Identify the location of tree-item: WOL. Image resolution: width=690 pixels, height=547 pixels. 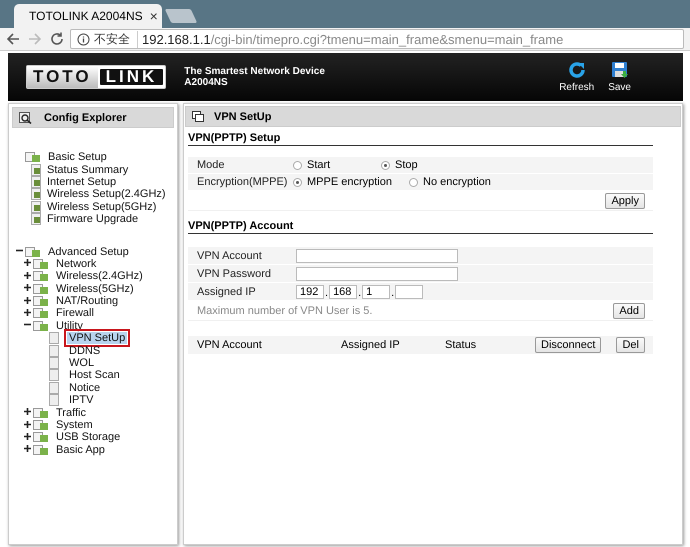
(81, 363).